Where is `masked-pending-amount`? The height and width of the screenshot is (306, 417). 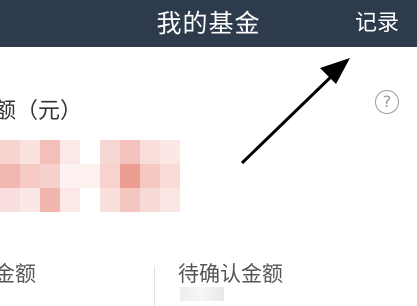
masked-pending-amount is located at coordinates (202, 294).